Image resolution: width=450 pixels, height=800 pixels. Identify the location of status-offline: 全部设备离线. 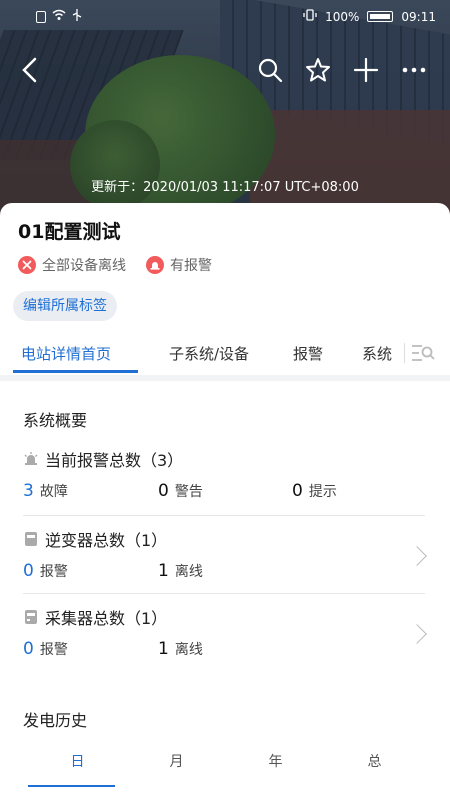
(72, 265).